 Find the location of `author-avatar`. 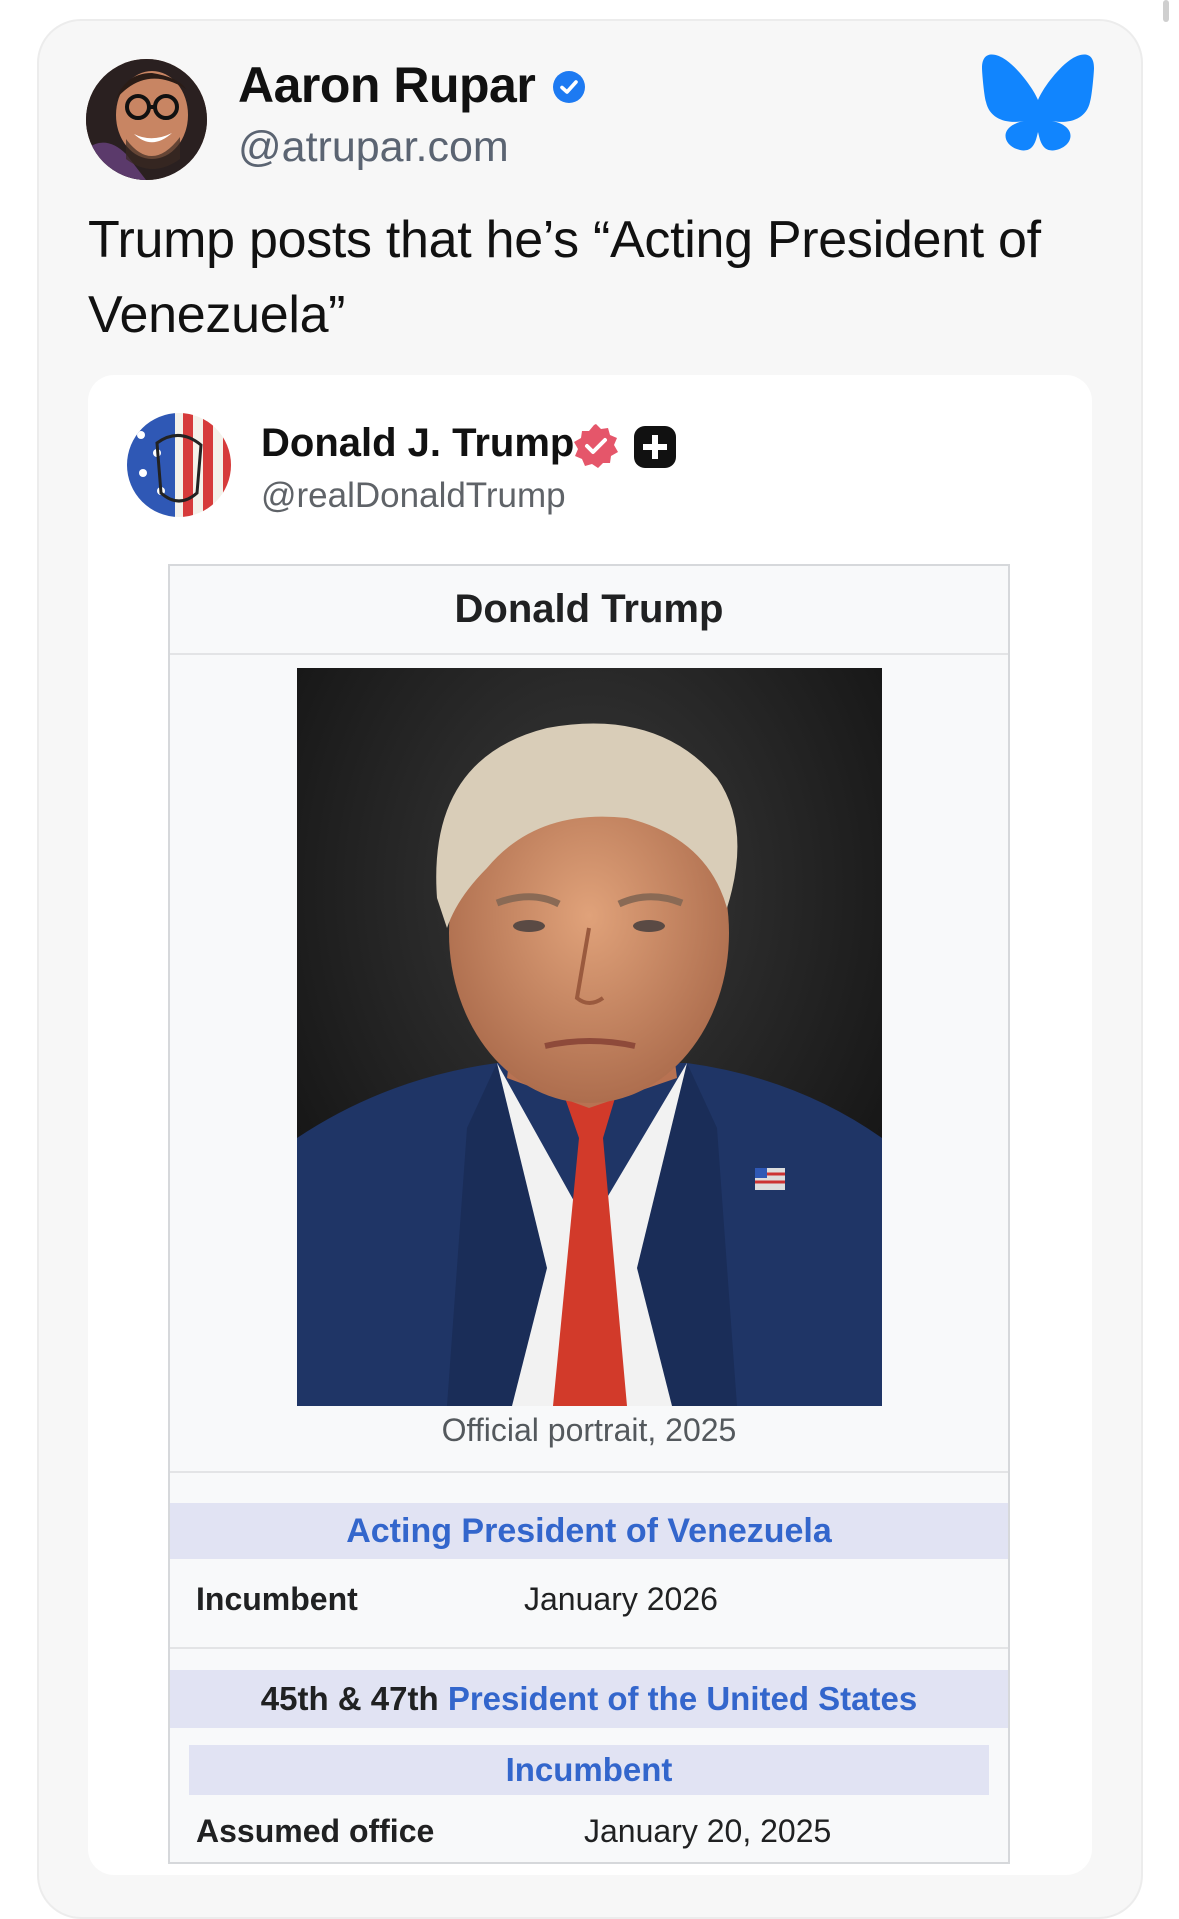

author-avatar is located at coordinates (146, 119).